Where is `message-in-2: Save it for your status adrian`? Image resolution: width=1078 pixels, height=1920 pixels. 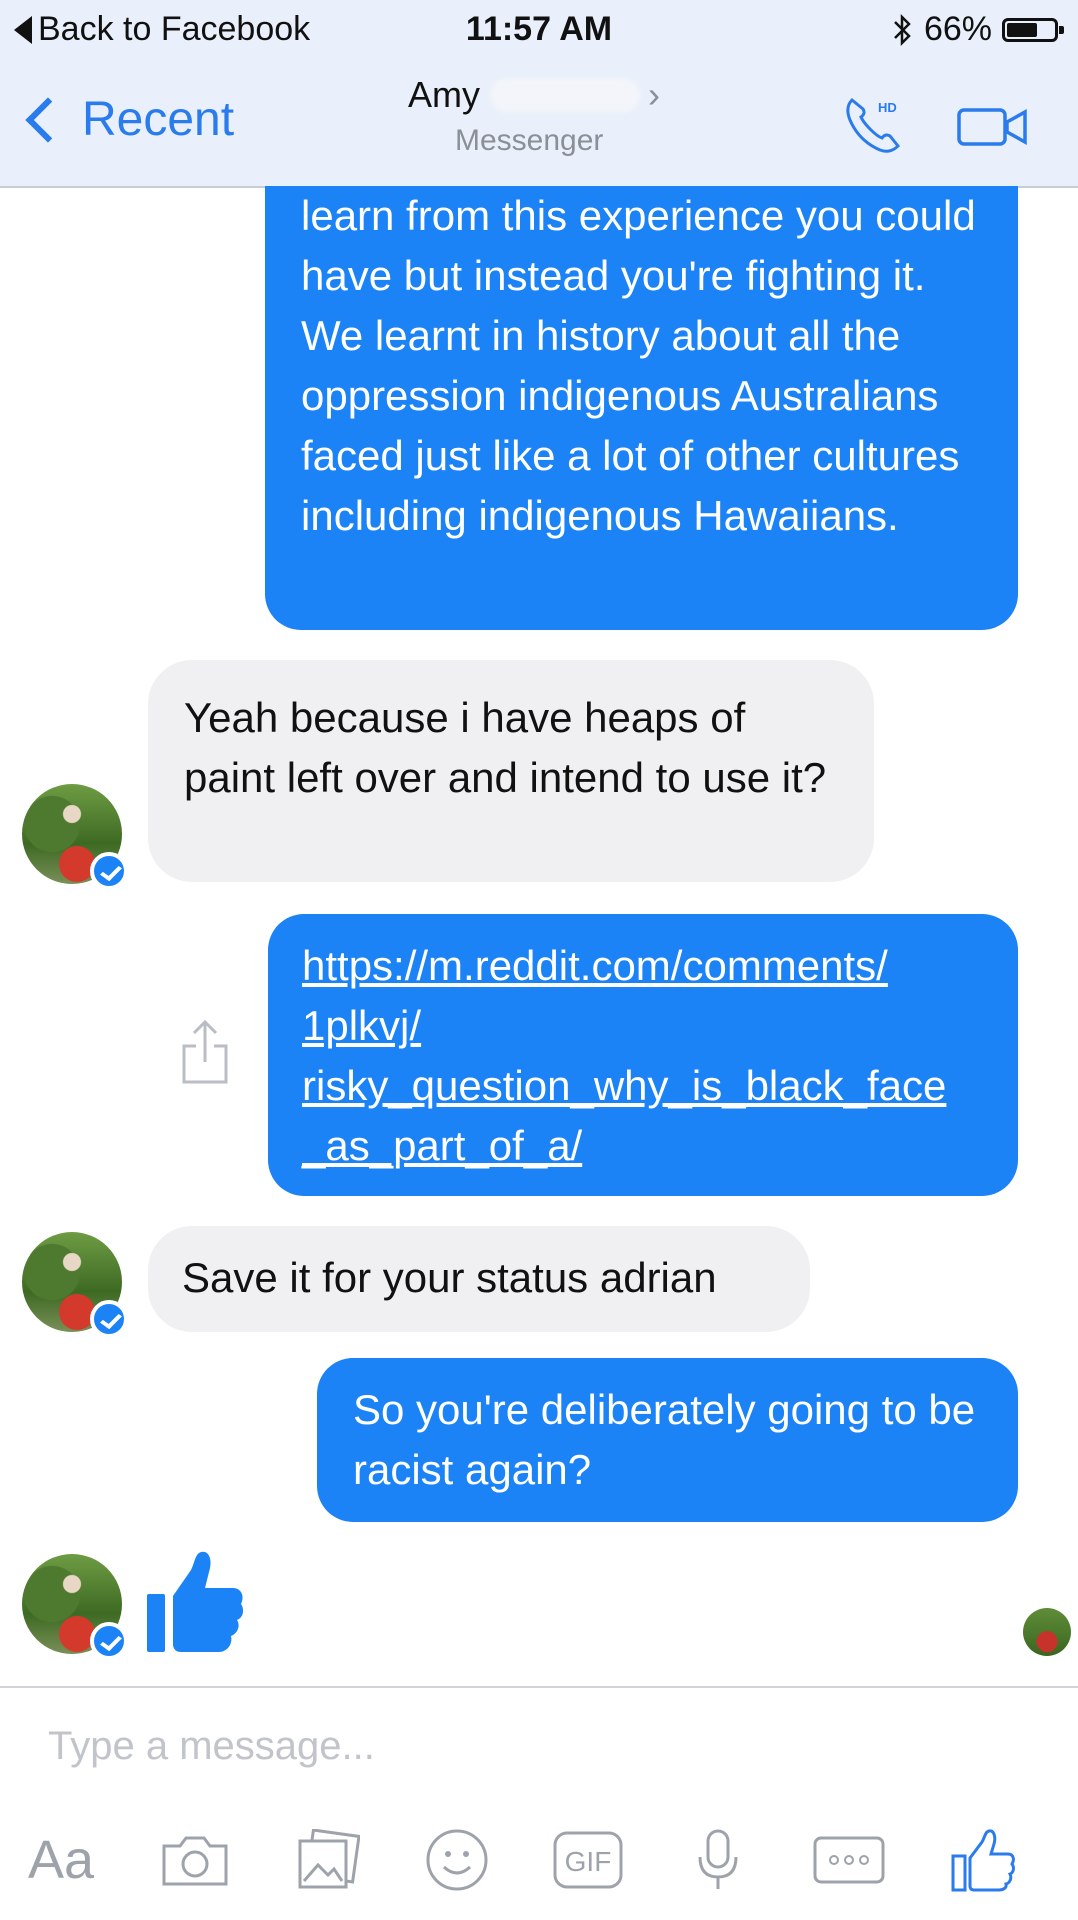
message-in-2: Save it for your status adrian is located at coordinates (479, 1279).